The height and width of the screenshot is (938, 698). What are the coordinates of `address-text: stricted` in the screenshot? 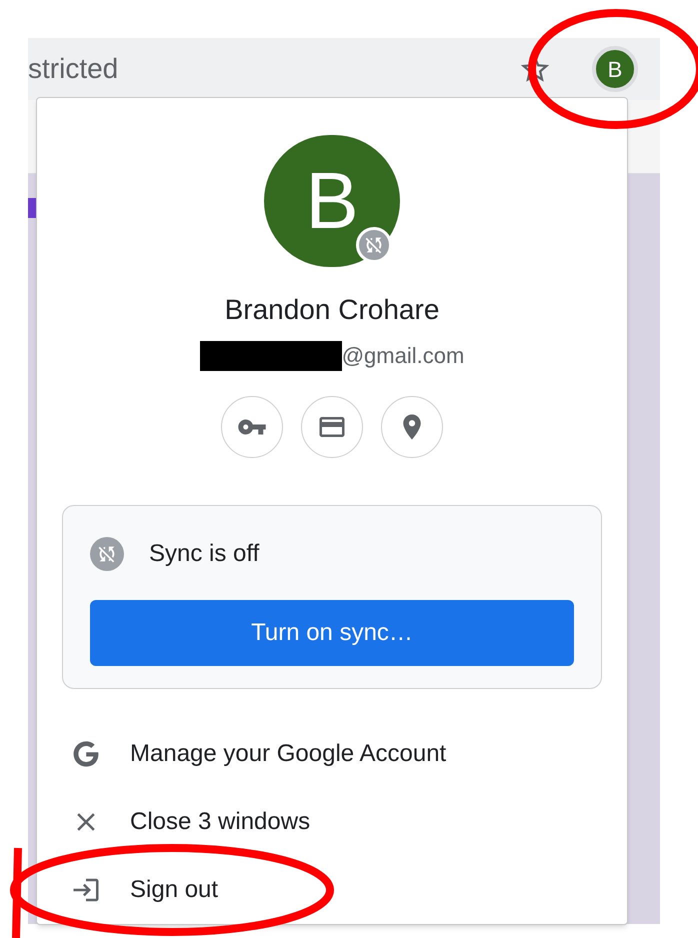 It's located at (73, 69).